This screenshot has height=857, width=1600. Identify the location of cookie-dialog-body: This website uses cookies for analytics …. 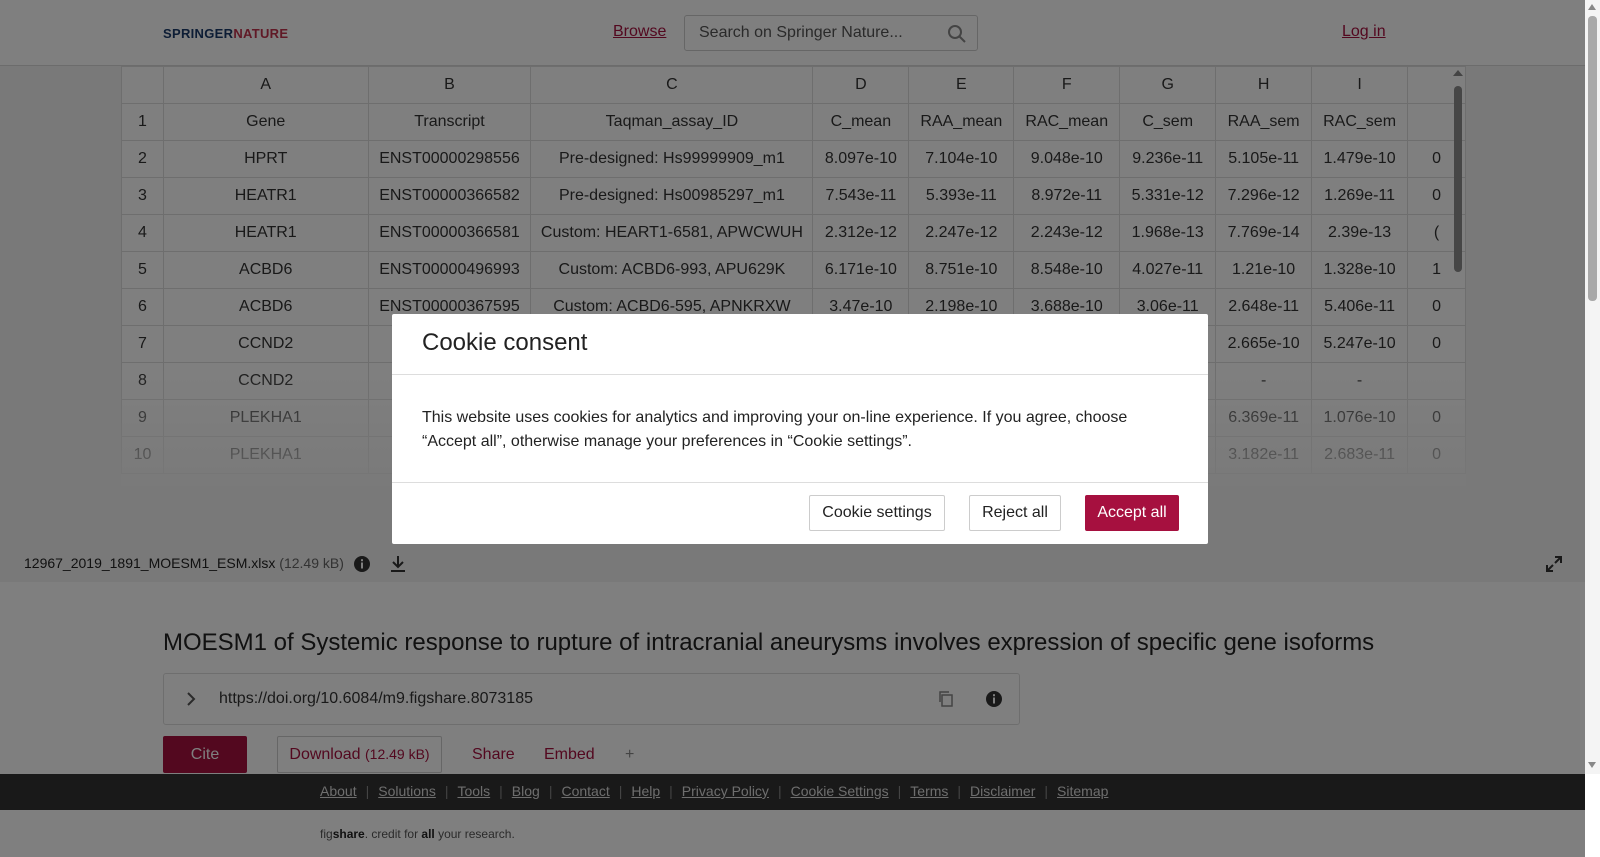
(800, 429).